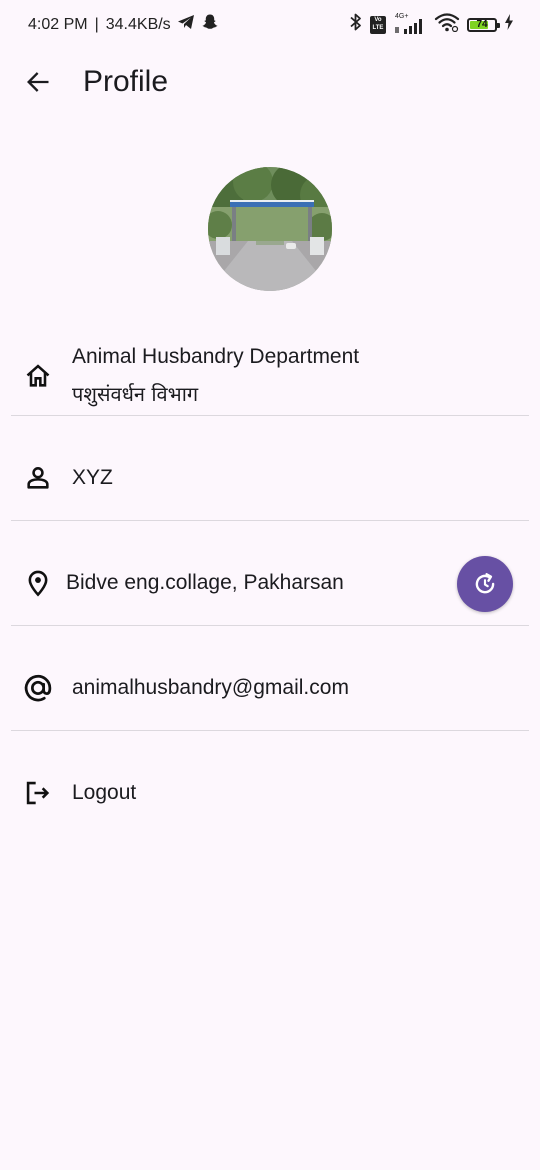  I want to click on battery-icon: 74, so click(483, 24).